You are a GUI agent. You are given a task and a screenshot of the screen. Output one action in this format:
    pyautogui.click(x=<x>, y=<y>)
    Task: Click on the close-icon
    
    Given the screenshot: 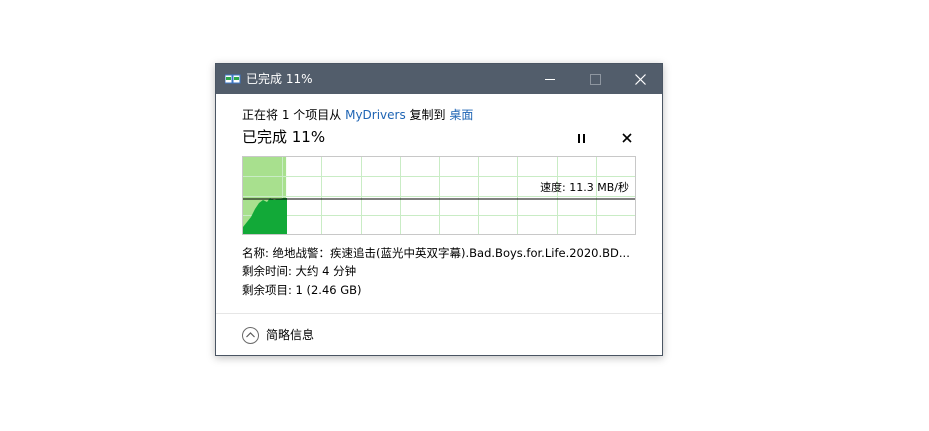 What is the action you would take?
    pyautogui.click(x=640, y=79)
    